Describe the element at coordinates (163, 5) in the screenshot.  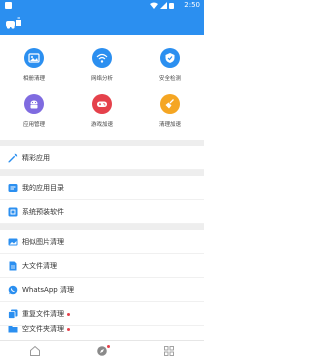
I see `cell-signal-icon` at that location.